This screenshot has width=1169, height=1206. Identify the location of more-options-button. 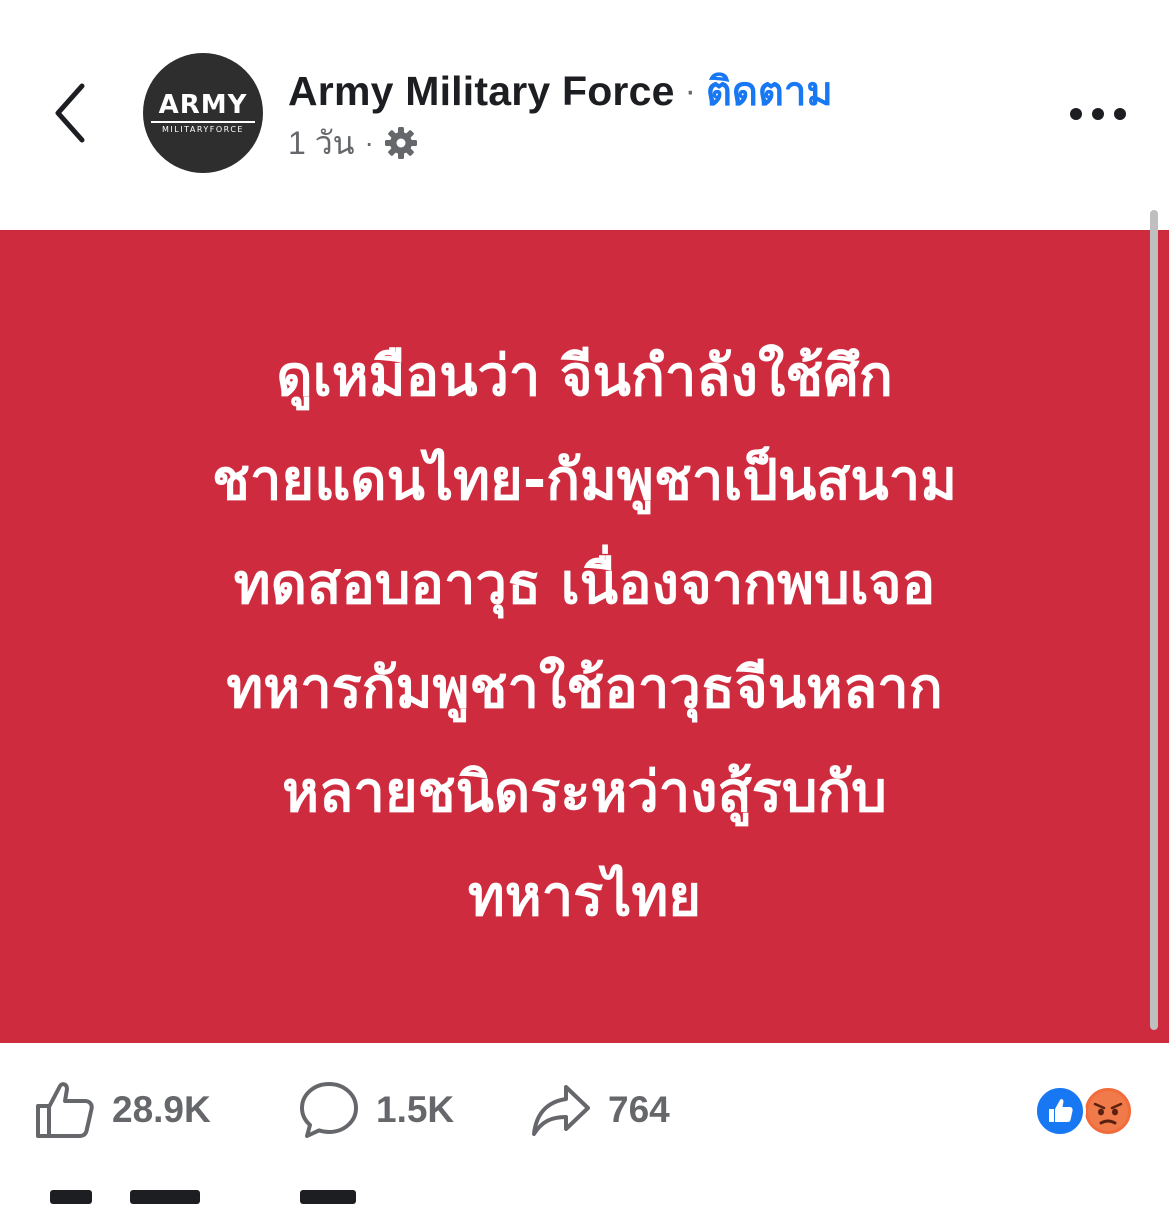
(1098, 114).